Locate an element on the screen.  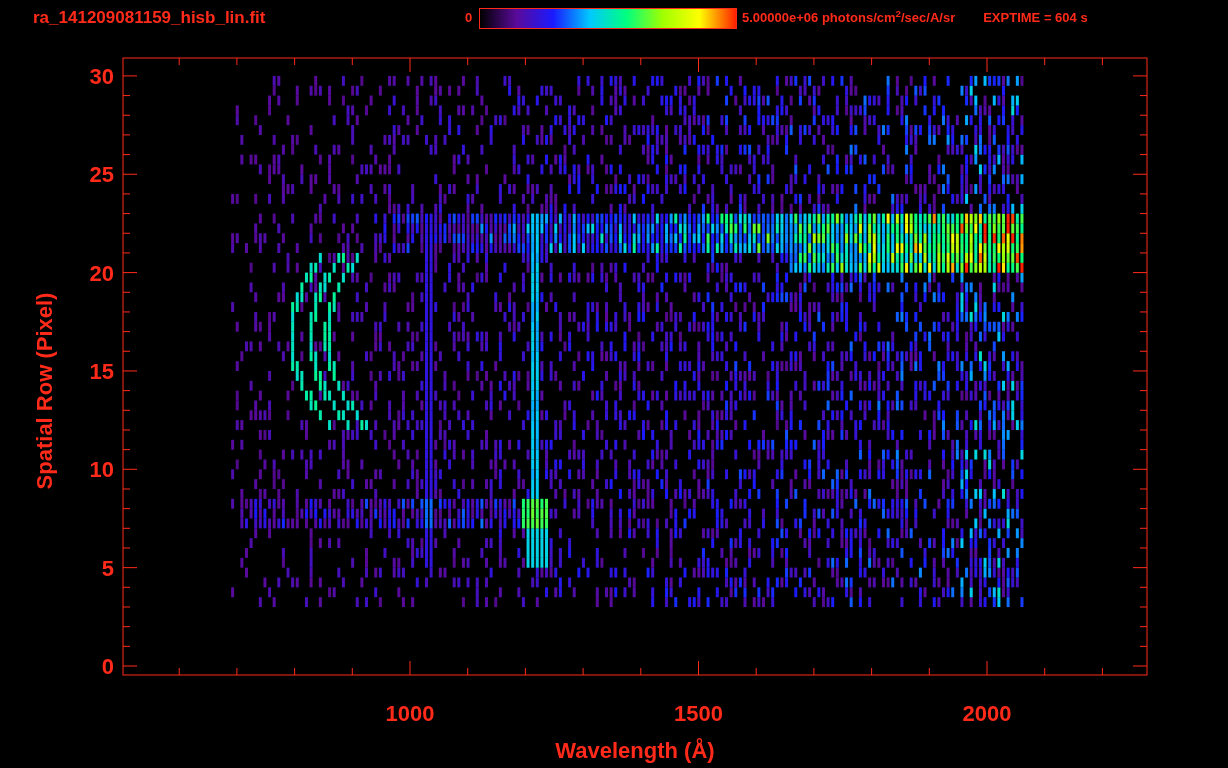
y-axis-label: Spatial Row (Pixel) is located at coordinates (44, 391).